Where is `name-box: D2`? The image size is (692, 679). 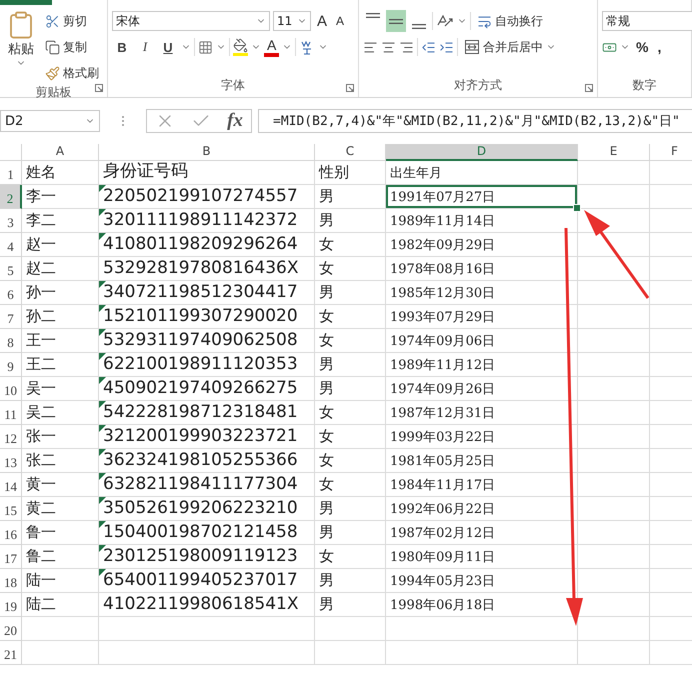
name-box: D2 is located at coordinates (50, 121).